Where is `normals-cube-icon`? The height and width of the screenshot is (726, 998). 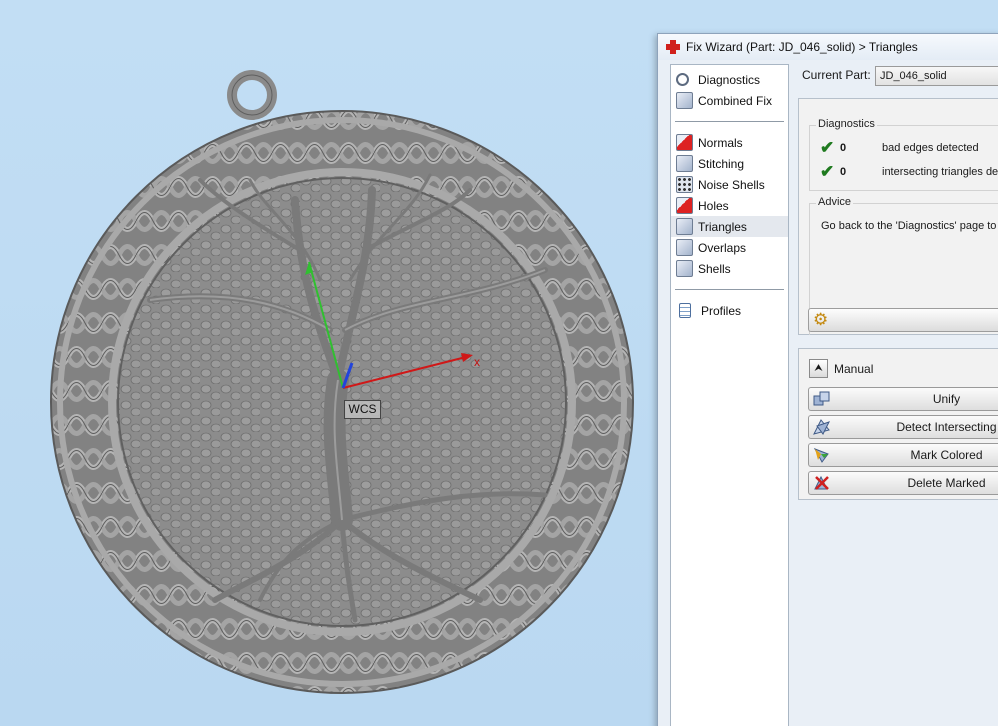 normals-cube-icon is located at coordinates (684, 142).